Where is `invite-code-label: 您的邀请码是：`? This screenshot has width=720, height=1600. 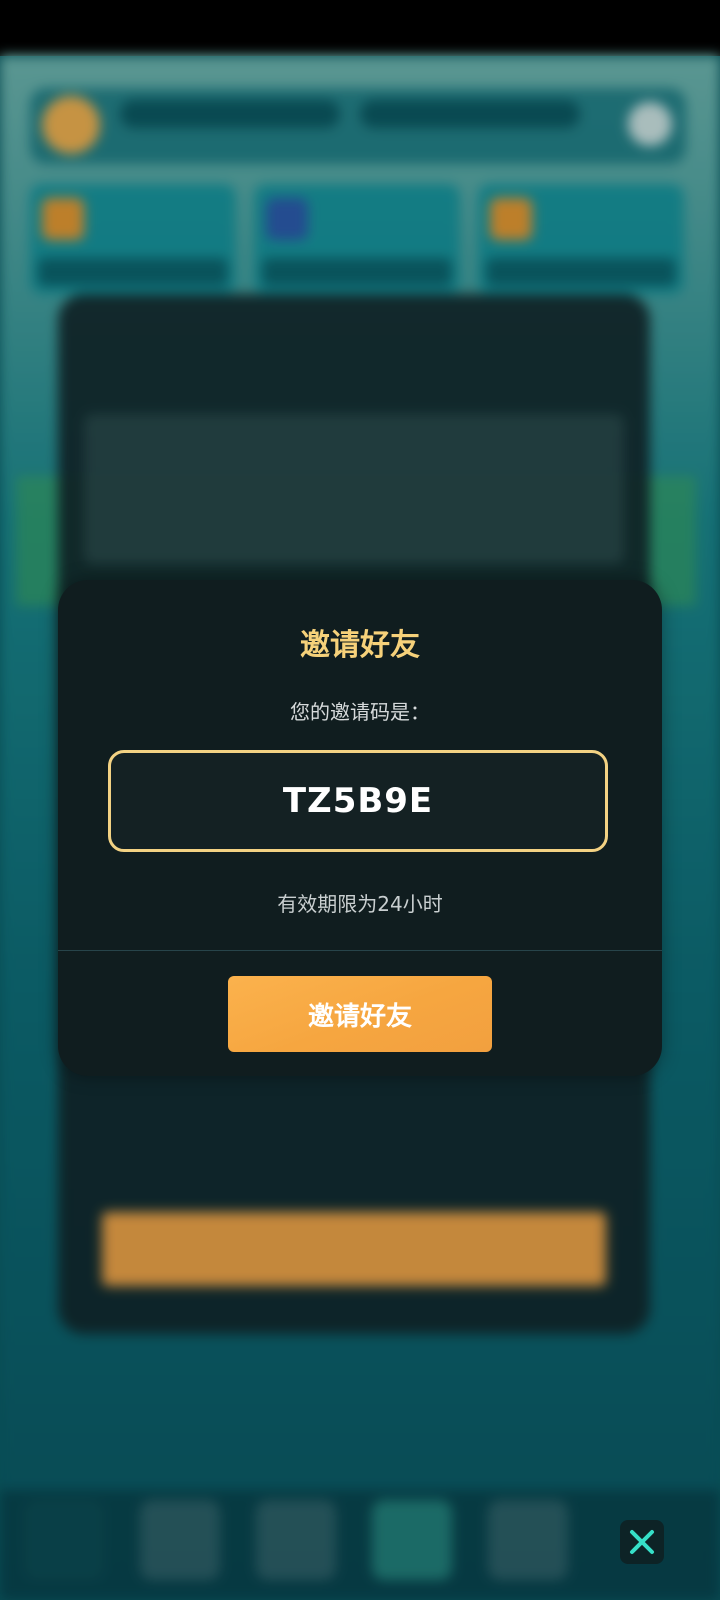
invite-code-label: 您的邀请码是： is located at coordinates (360, 712).